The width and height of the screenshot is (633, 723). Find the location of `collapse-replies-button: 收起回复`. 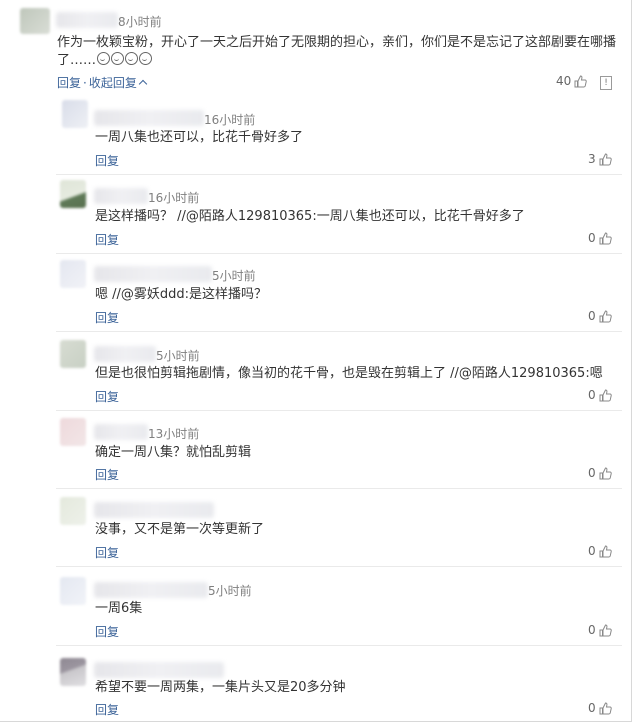

collapse-replies-button: 收起回复 is located at coordinates (113, 83).